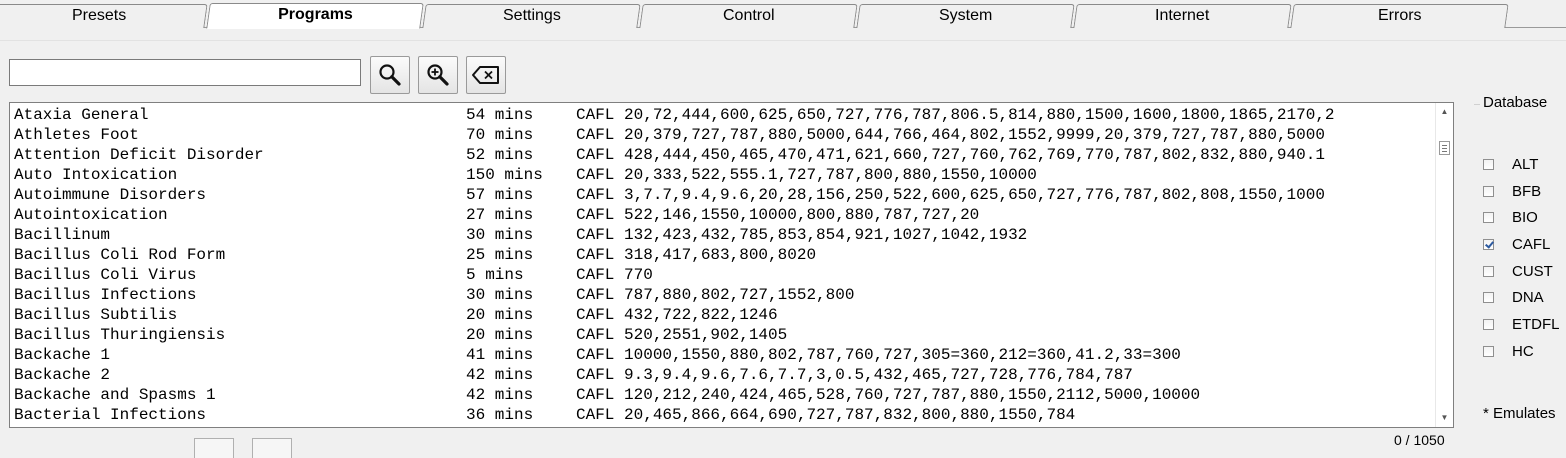 The width and height of the screenshot is (1566, 458). I want to click on program-name: Autoimmune Disorders, so click(110, 195).